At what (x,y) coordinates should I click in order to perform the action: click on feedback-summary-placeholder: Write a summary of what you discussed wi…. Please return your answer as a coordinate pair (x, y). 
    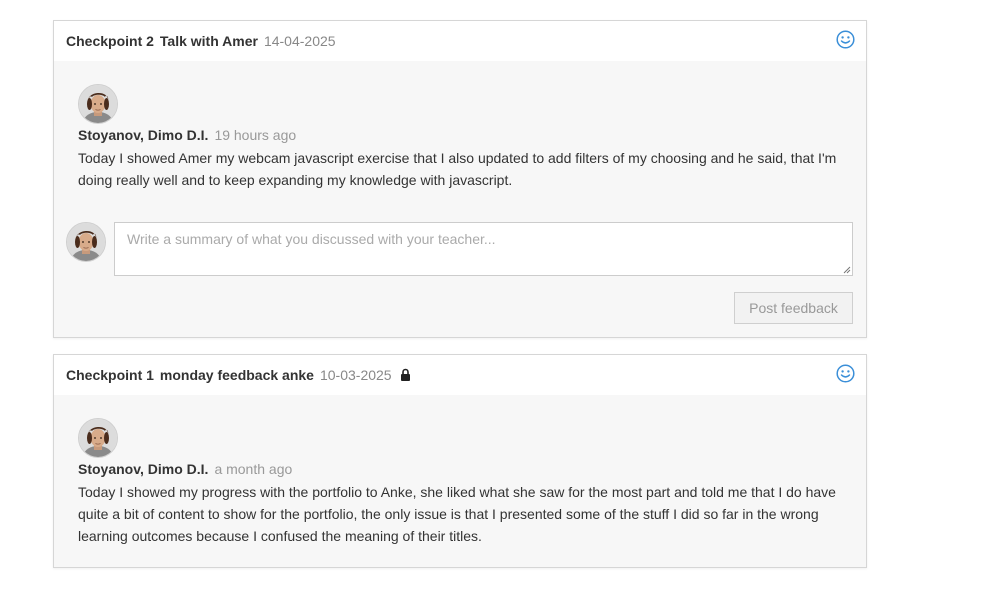
    Looking at the image, I should click on (311, 239).